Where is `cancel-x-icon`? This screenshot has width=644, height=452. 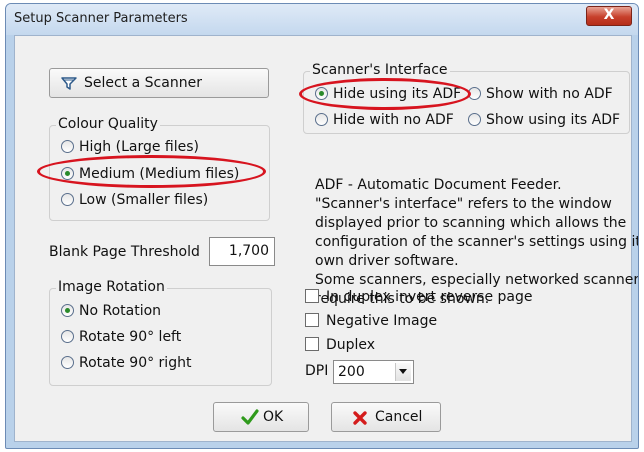 cancel-x-icon is located at coordinates (360, 420).